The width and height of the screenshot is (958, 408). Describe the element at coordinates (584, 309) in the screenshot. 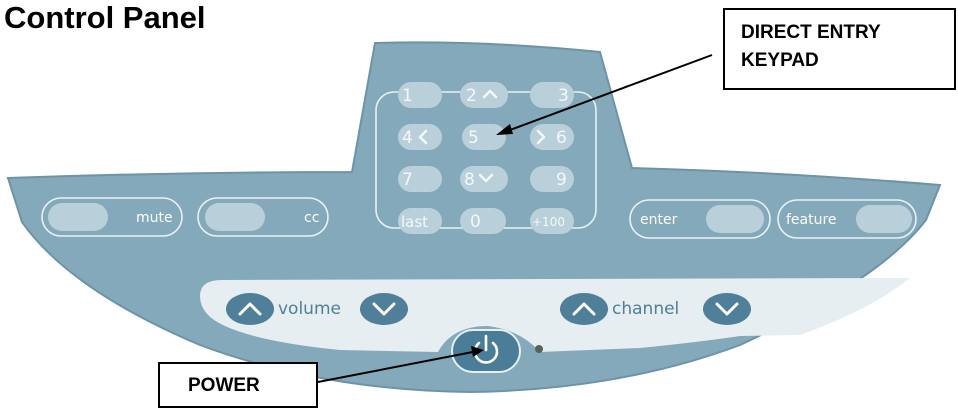

I see `channel-up-button` at that location.